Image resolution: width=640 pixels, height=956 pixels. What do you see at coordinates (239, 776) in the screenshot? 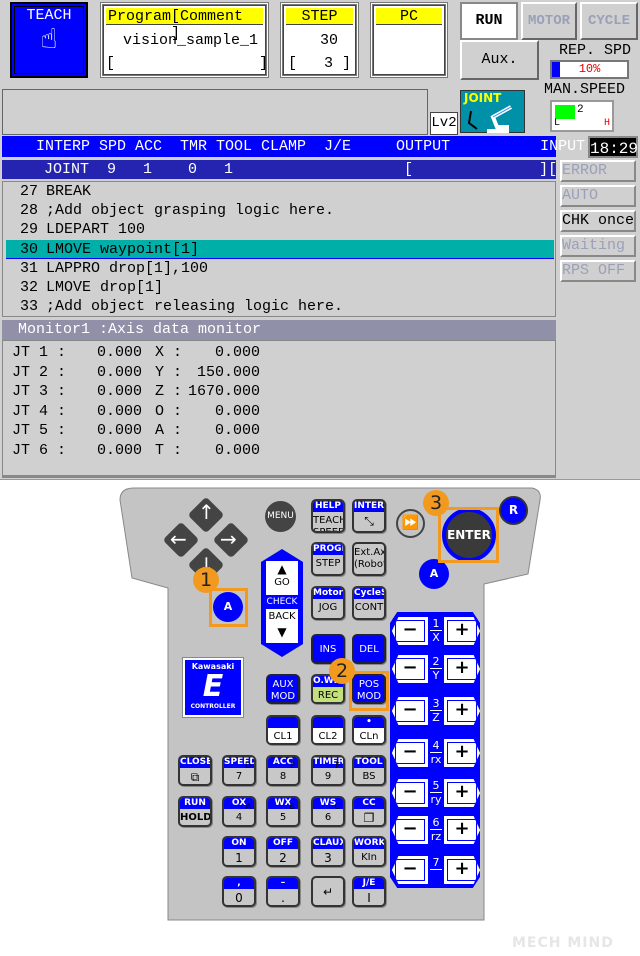
I see `key-main-label: 7` at bounding box center [239, 776].